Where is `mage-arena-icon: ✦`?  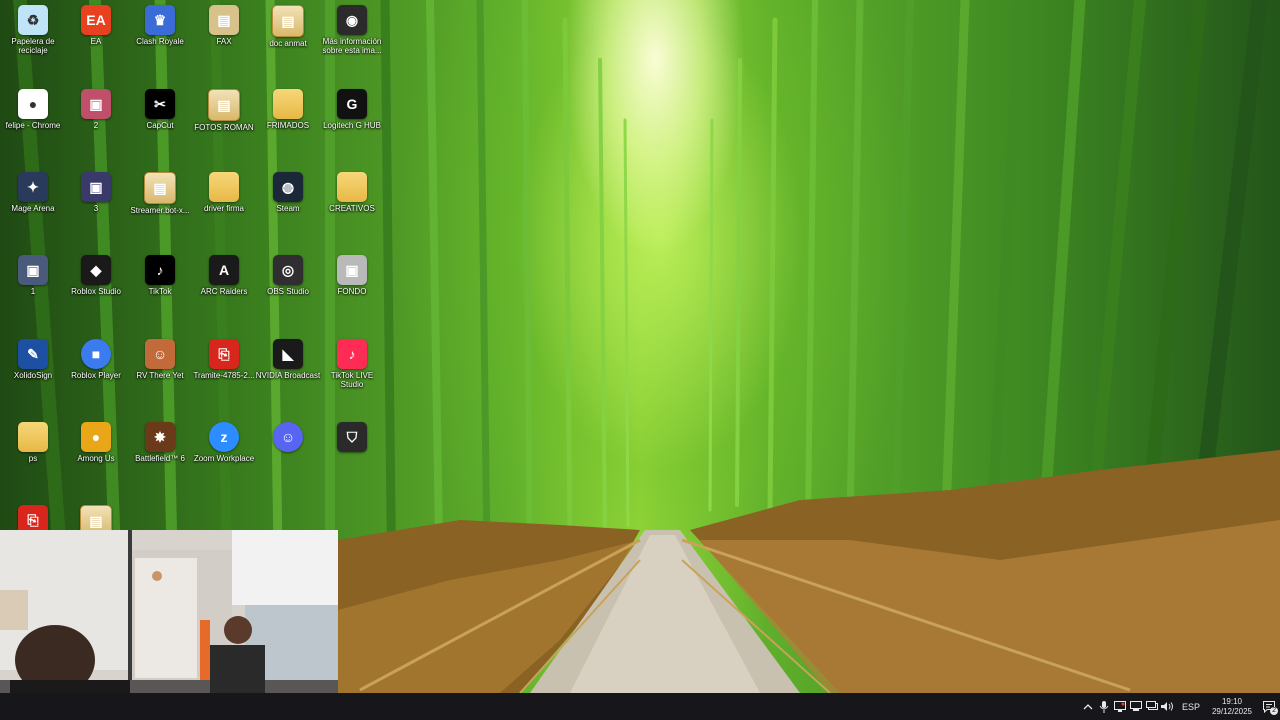 mage-arena-icon: ✦ is located at coordinates (33, 187).